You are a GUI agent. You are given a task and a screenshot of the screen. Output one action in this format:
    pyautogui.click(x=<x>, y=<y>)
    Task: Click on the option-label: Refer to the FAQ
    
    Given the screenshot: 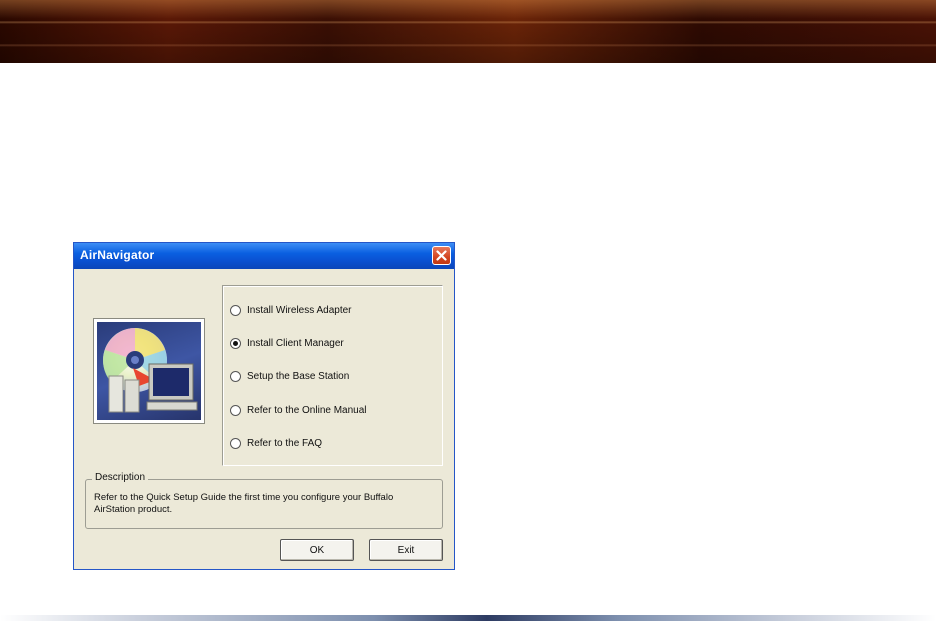 What is the action you would take?
    pyautogui.click(x=285, y=443)
    